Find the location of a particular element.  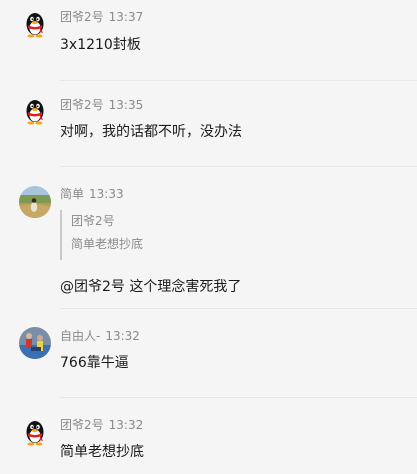

message-meta: 自由人- 13:32 is located at coordinates (100, 335).